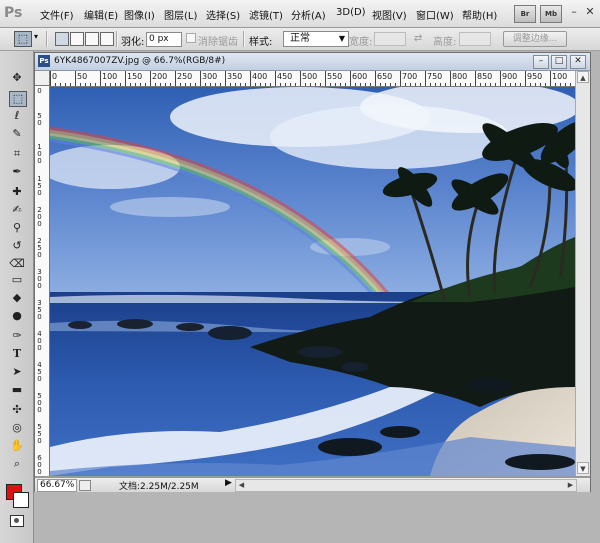  I want to click on height-input, so click(475, 39).